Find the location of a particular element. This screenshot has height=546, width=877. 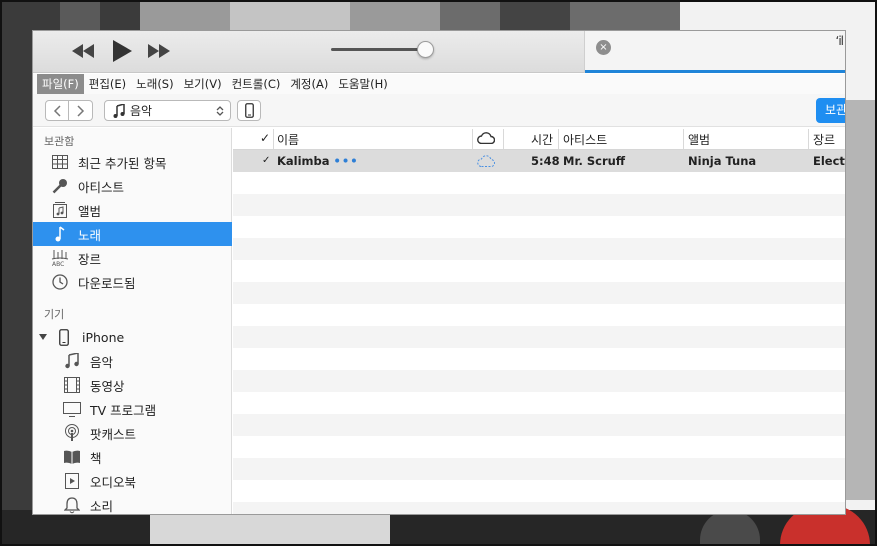

sidebar-item-label: 장르 is located at coordinates (90, 259).